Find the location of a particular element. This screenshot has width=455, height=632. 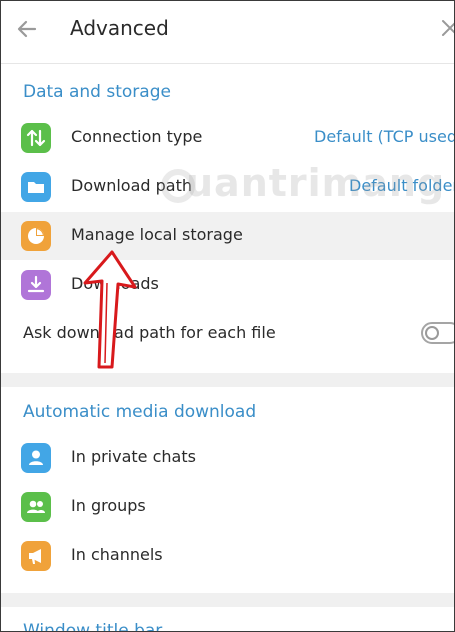

groups-row: In groups is located at coordinates (227, 507).